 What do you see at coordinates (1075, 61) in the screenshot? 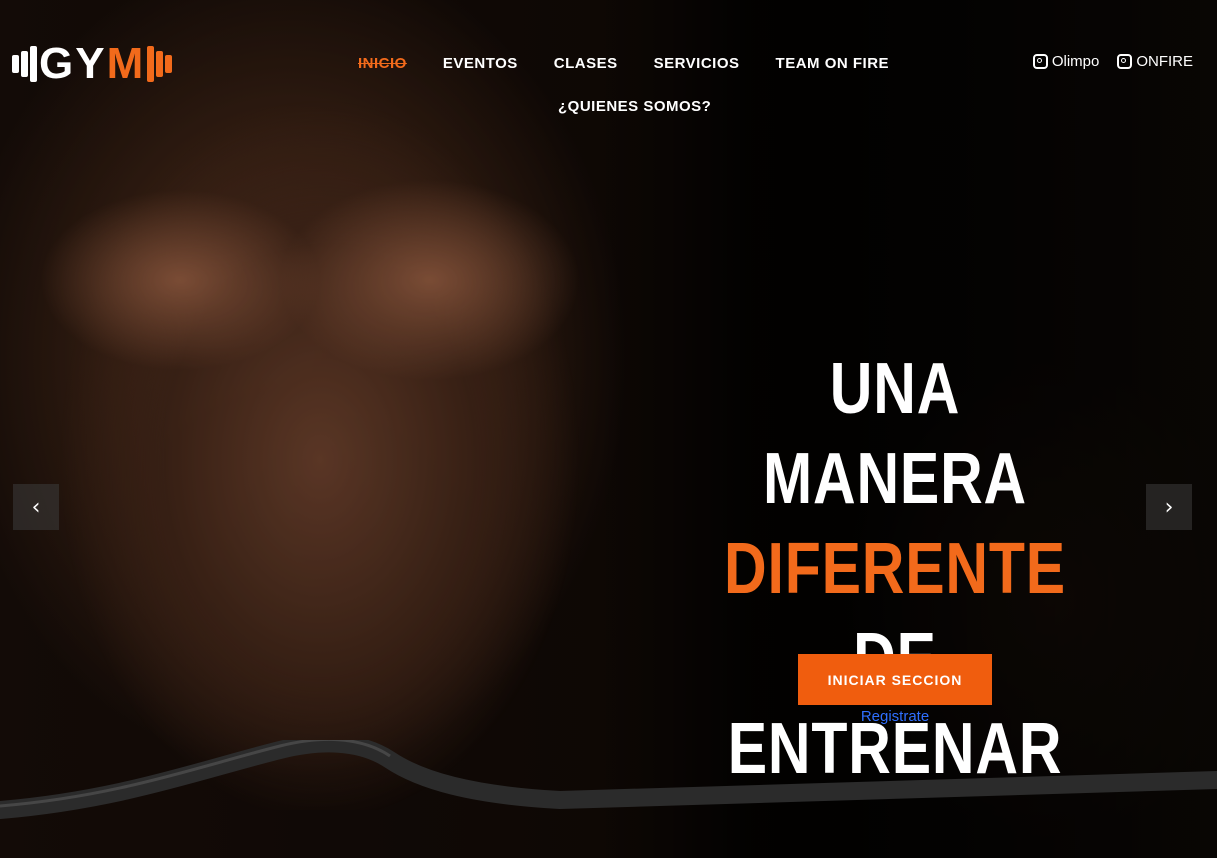
I see `social-label: Olimpo` at bounding box center [1075, 61].